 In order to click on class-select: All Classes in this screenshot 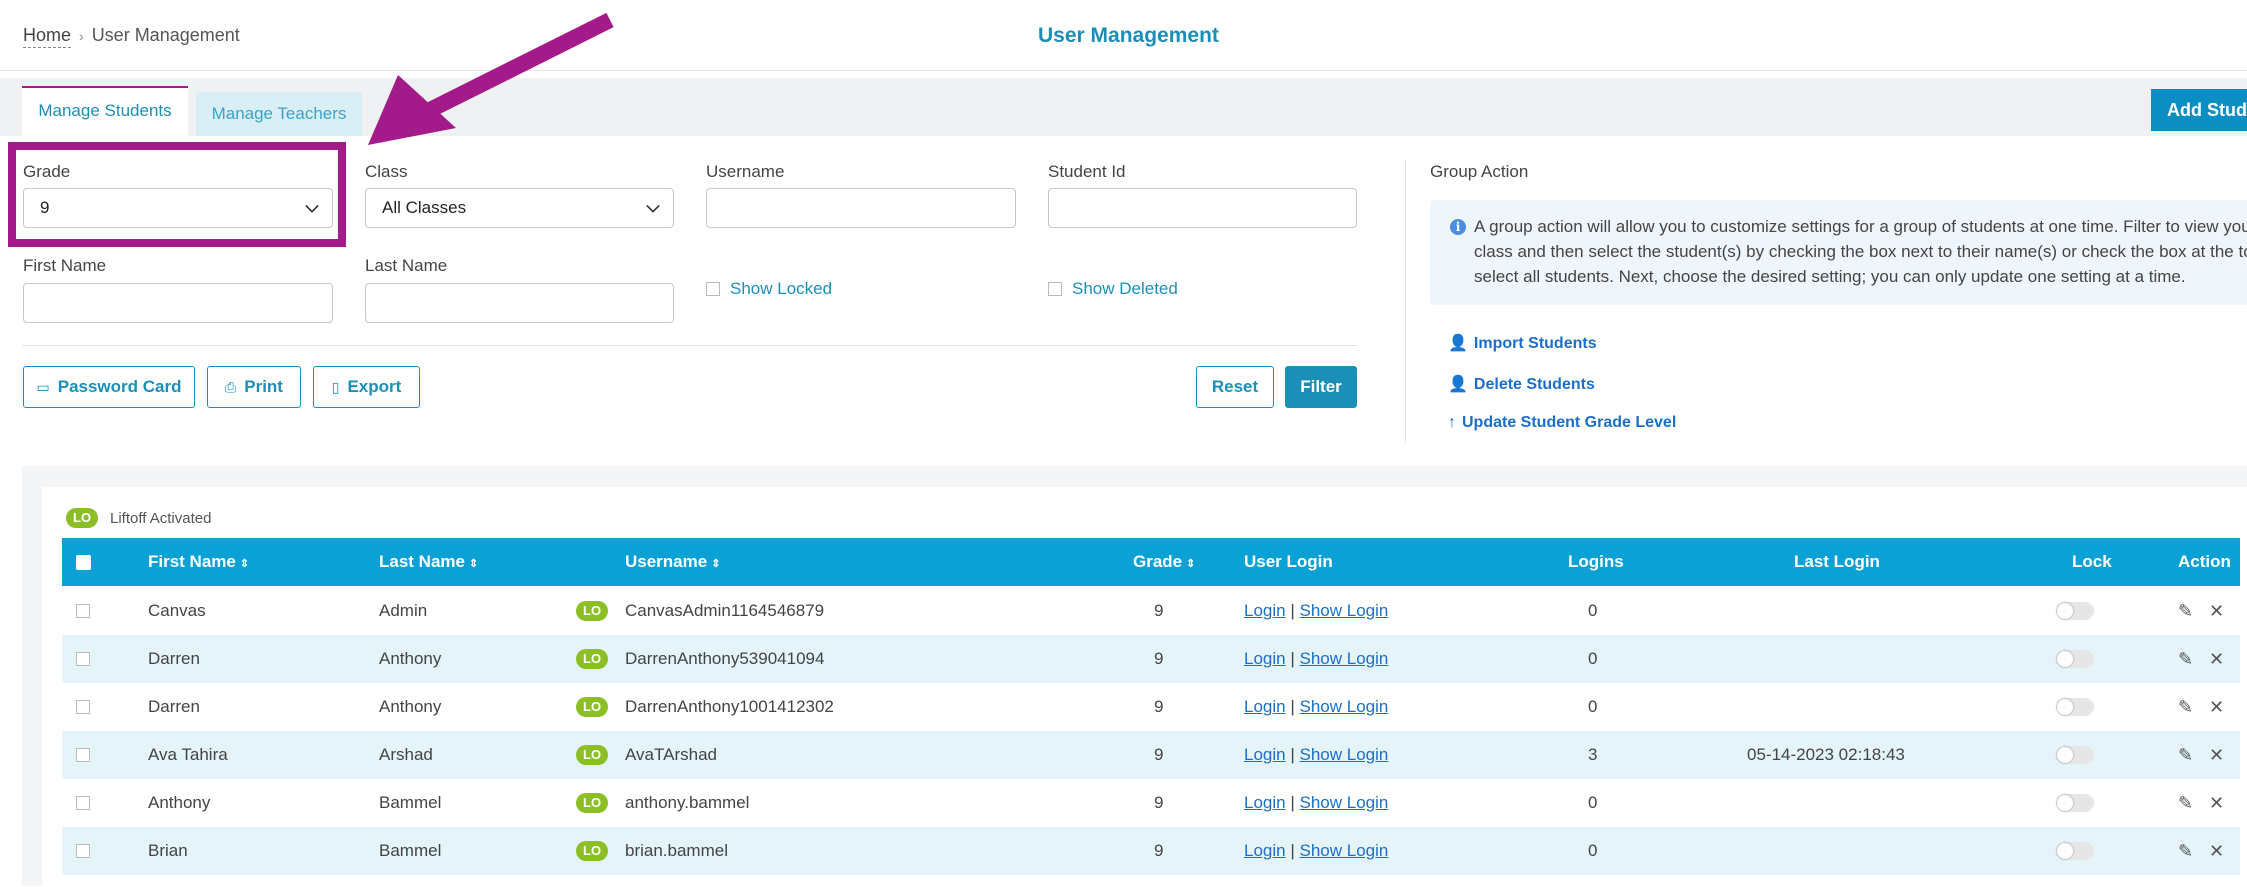, I will do `click(519, 208)`.